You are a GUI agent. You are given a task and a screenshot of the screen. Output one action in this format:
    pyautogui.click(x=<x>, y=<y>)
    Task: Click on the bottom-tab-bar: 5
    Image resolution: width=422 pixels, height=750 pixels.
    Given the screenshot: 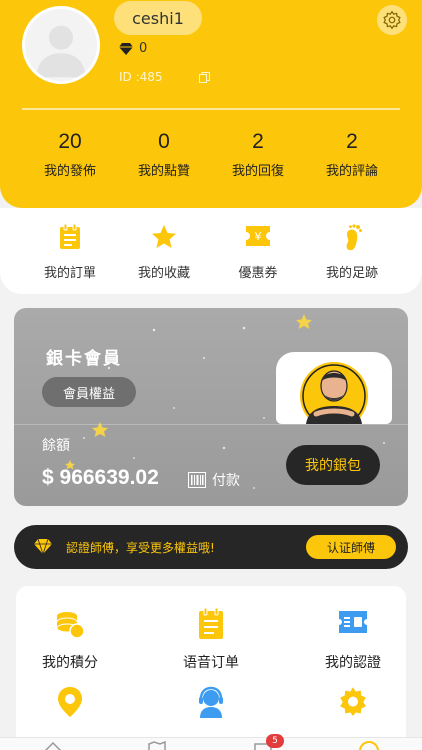 What is the action you would take?
    pyautogui.click(x=211, y=742)
    